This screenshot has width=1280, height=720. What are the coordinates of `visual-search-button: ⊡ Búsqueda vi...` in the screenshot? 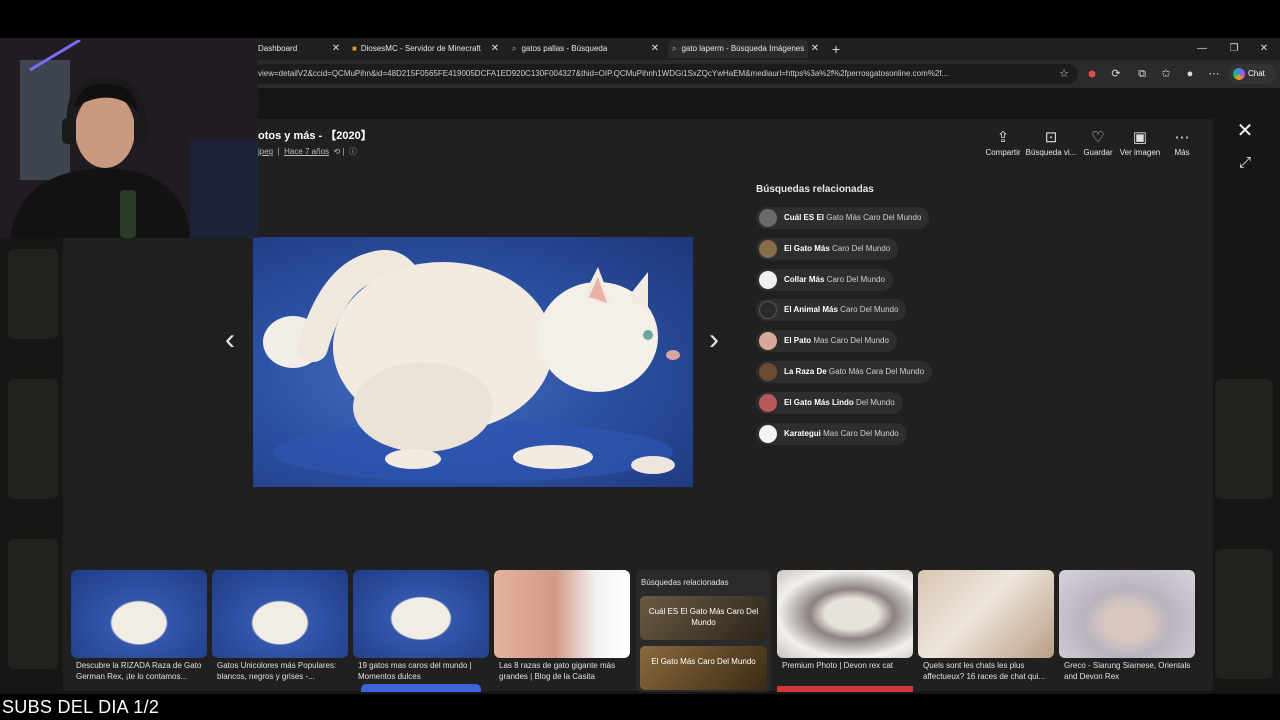 It's located at (1051, 142).